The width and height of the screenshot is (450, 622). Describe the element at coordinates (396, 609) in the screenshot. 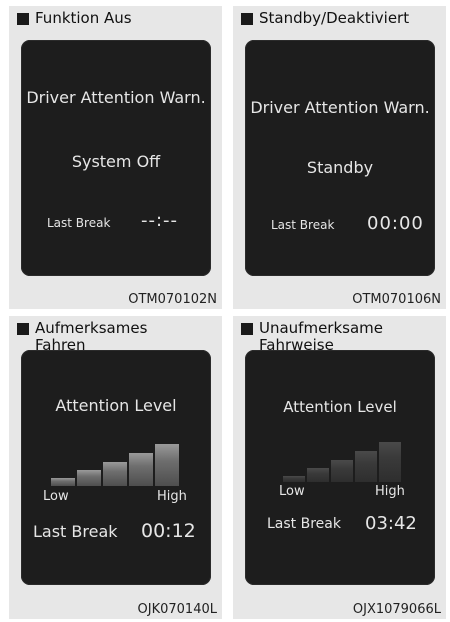

I see `figure-code: OJX1079066L` at that location.